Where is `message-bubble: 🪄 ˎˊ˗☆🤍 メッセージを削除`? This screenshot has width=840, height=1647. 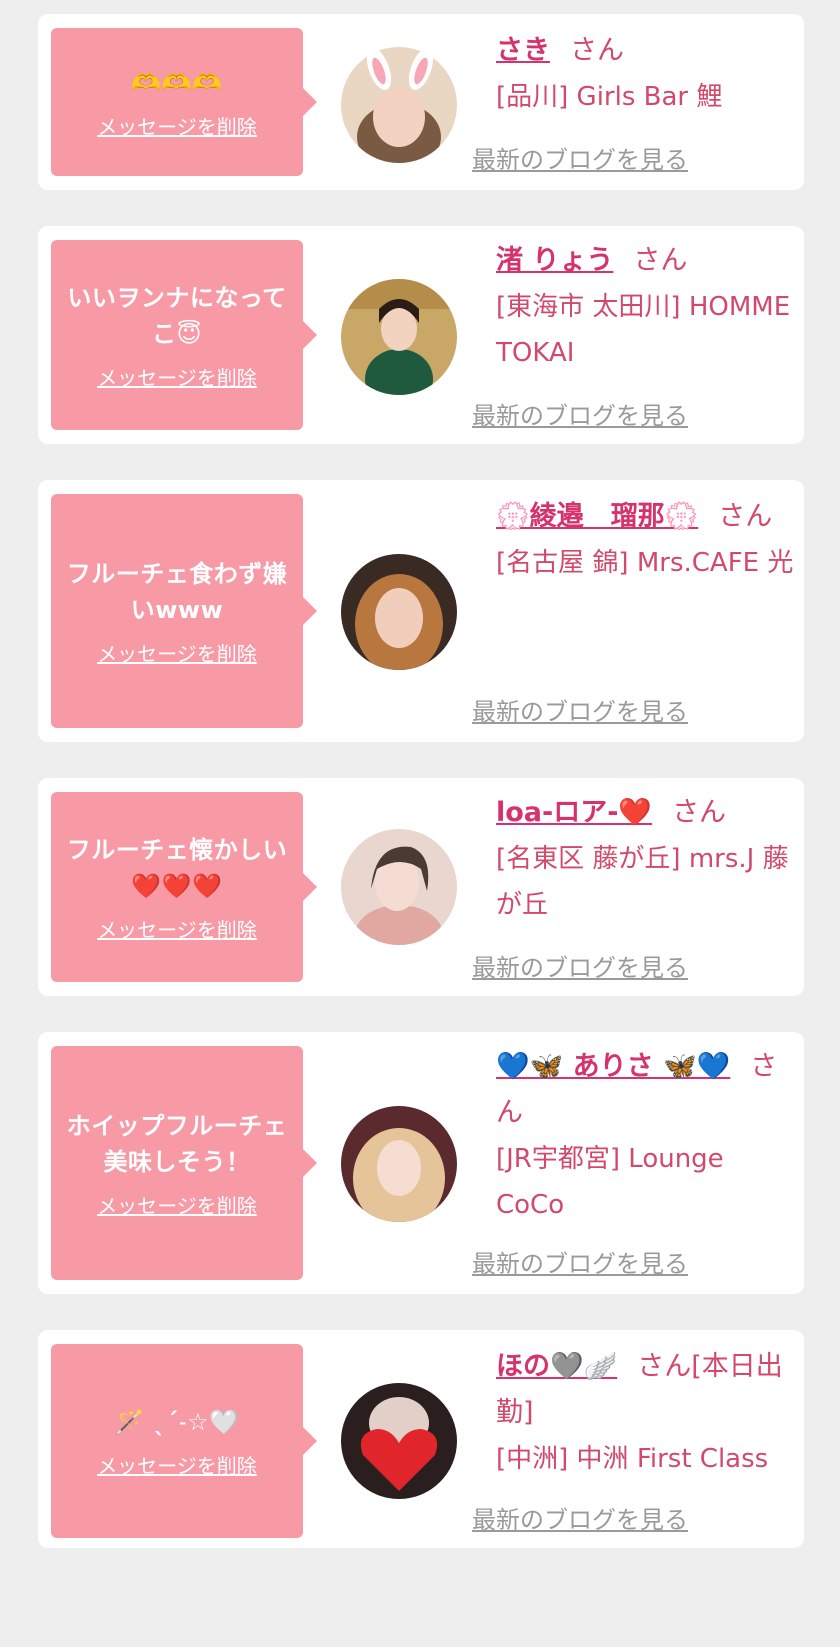
message-bubble: 🪄 ˎˊ˗☆🤍 メッセージを削除 is located at coordinates (184, 1441).